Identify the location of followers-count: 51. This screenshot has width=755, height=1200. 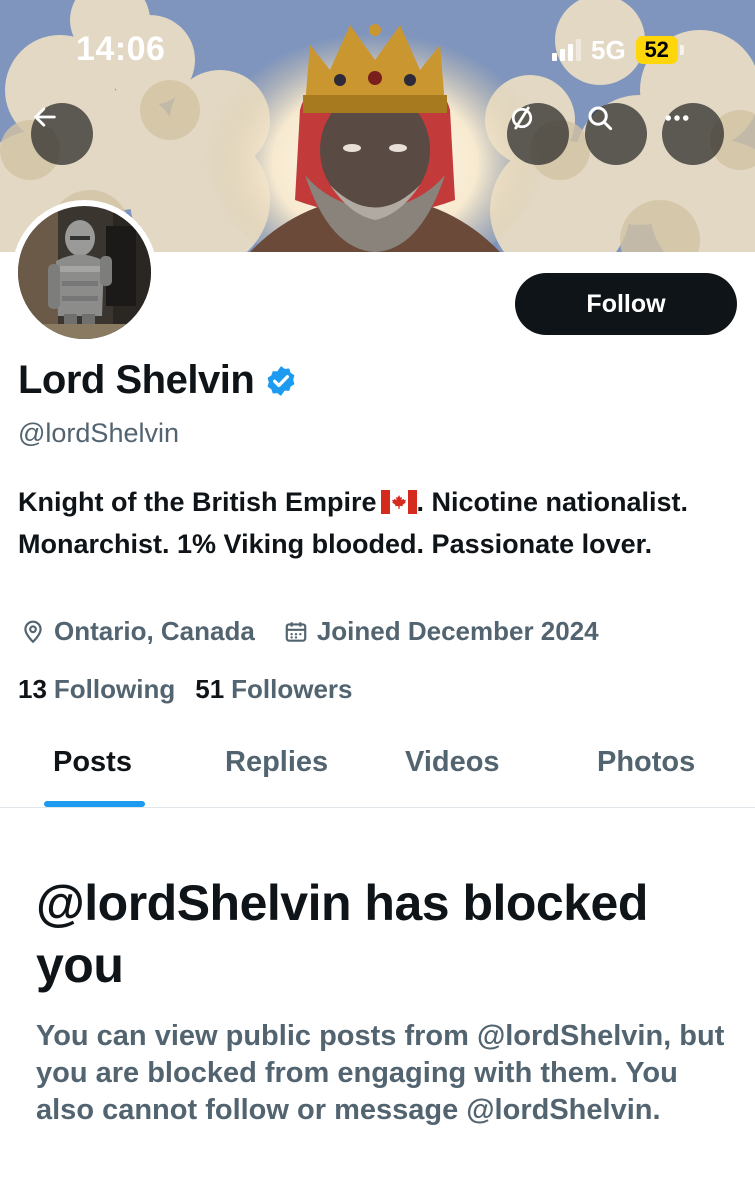
(210, 689).